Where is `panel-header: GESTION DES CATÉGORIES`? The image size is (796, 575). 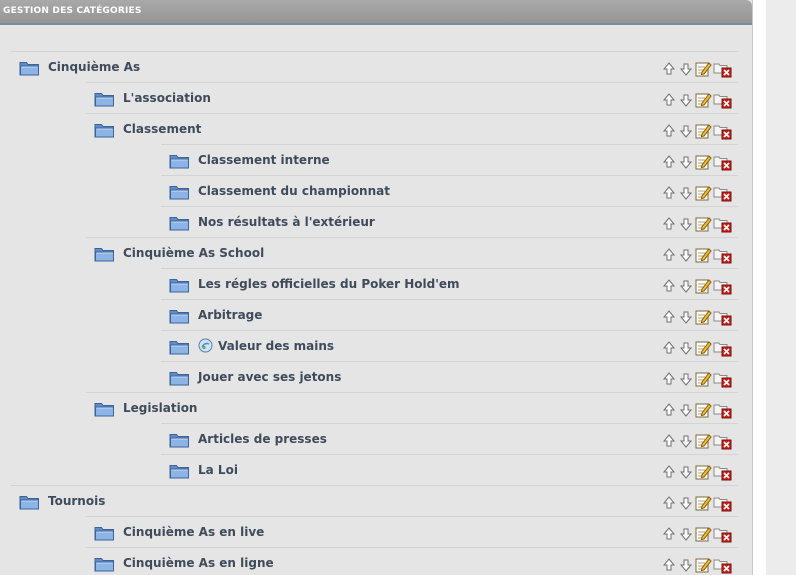
panel-header: GESTION DES CATÉGORIES is located at coordinates (376, 12).